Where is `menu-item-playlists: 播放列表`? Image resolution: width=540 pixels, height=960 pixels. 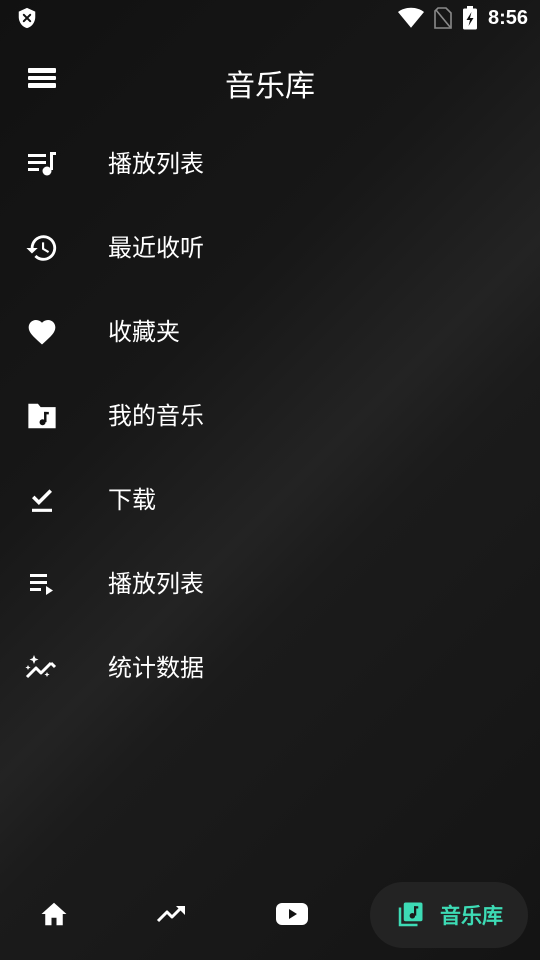 menu-item-playlists: 播放列表 is located at coordinates (270, 164).